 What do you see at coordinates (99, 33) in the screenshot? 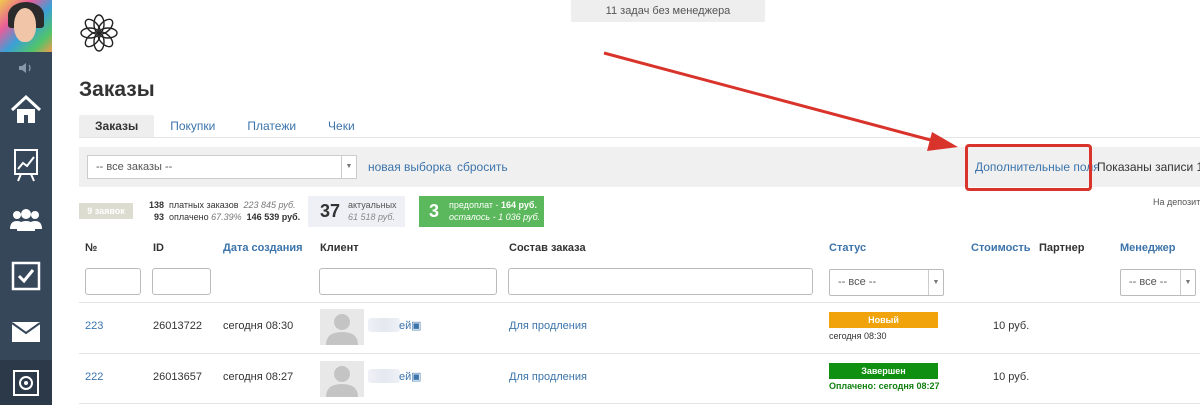
I see `logo-icon` at bounding box center [99, 33].